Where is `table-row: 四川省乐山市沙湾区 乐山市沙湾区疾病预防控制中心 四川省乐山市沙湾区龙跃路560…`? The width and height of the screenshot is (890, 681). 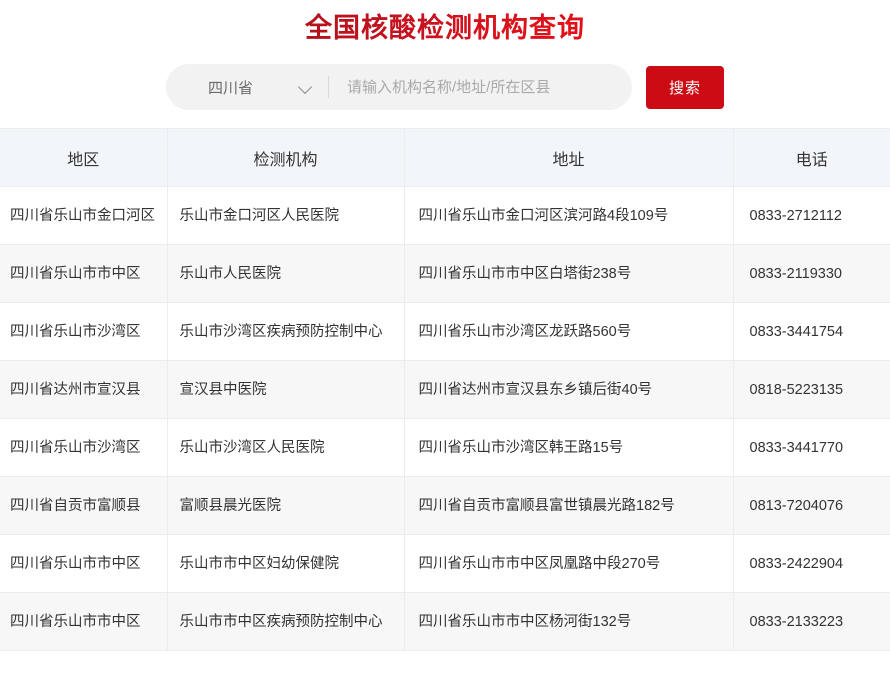 table-row: 四川省乐山市沙湾区 乐山市沙湾区疾病预防控制中心 四川省乐山市沙湾区龙跃路560… is located at coordinates (445, 331).